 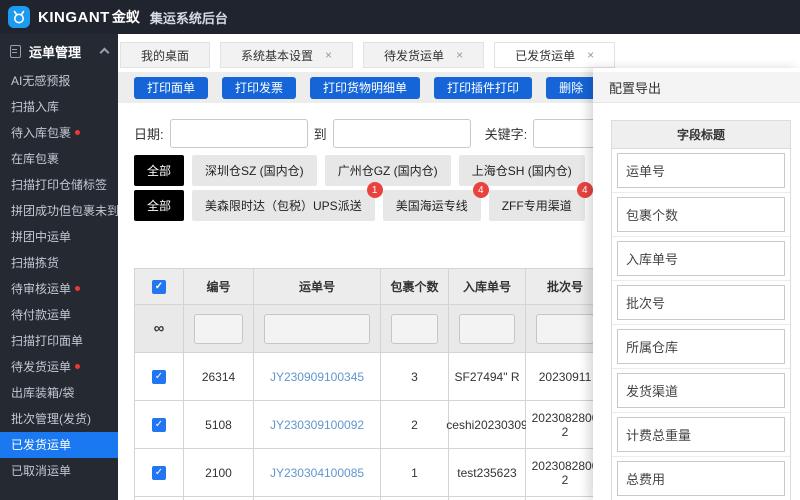 I want to click on warehouse-tag-guangzhou: 广州仓GZ (国内仓), so click(x=387, y=170).